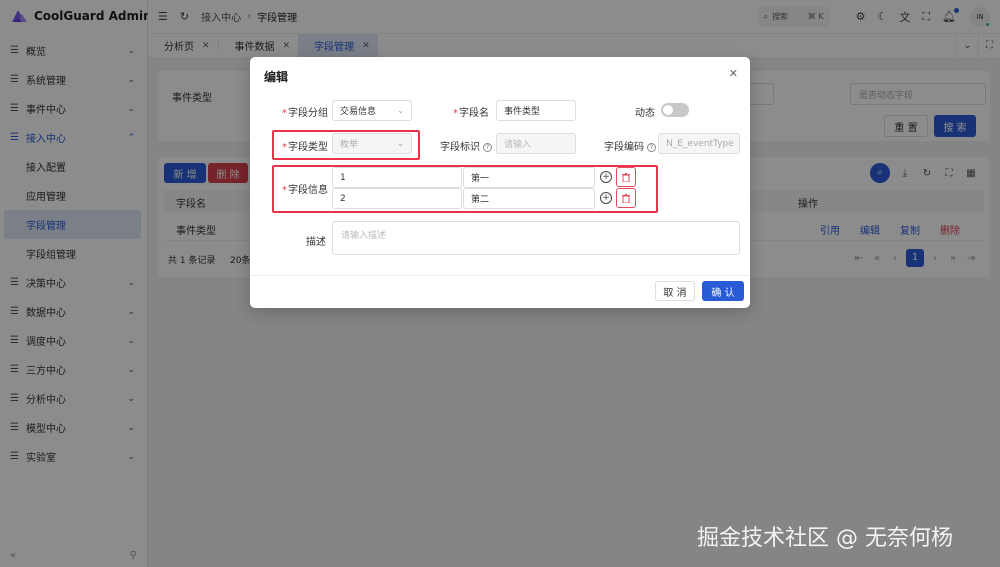 Image resolution: width=1000 pixels, height=567 pixels. Describe the element at coordinates (364, 236) in the screenshot. I see `desc-placeholder: 请输入描述` at that location.